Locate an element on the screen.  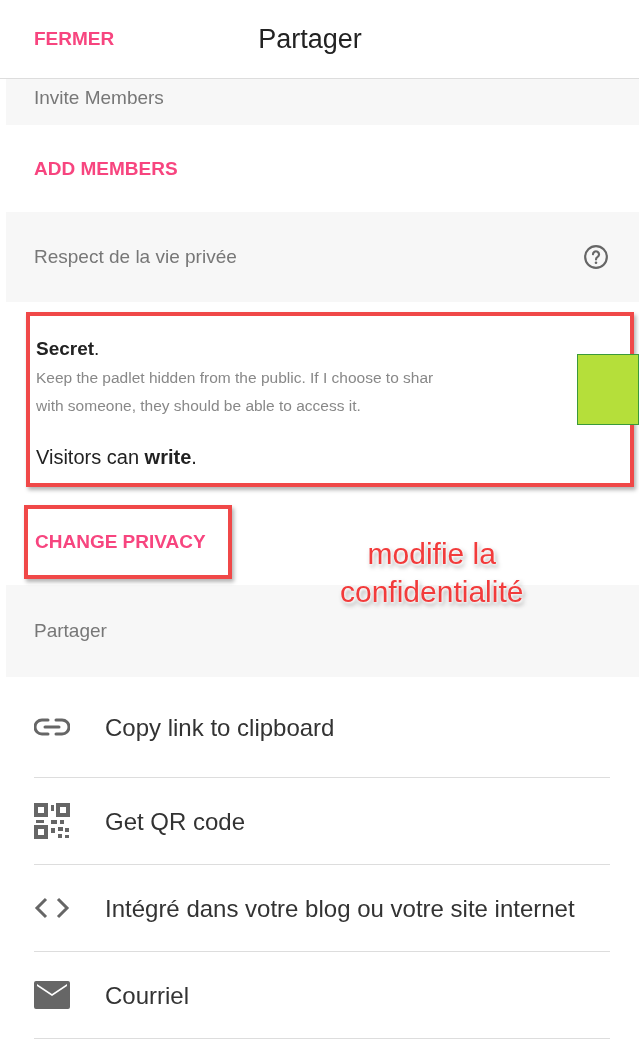
qr-code-icon is located at coordinates (52, 821).